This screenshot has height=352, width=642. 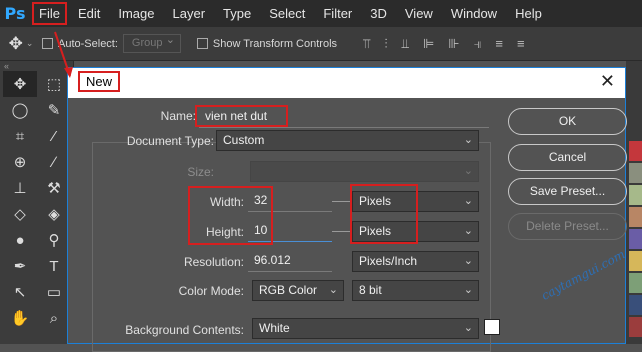 I want to click on crop-tool-icon: ⌗, so click(x=20, y=136).